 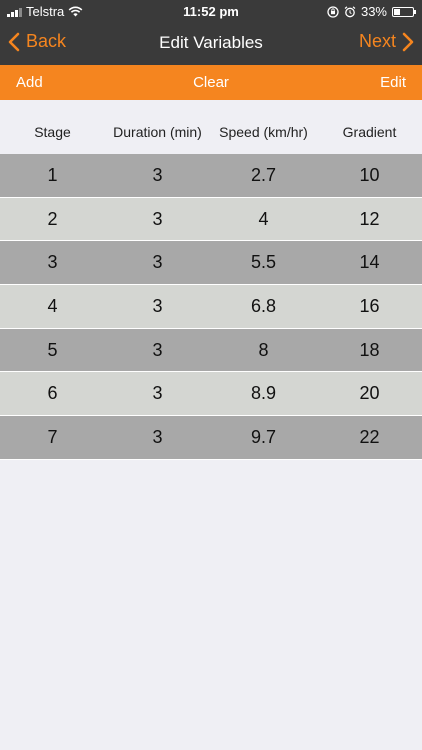 What do you see at coordinates (211, 43) in the screenshot?
I see `navigation-bar: Back Edit Variables Next` at bounding box center [211, 43].